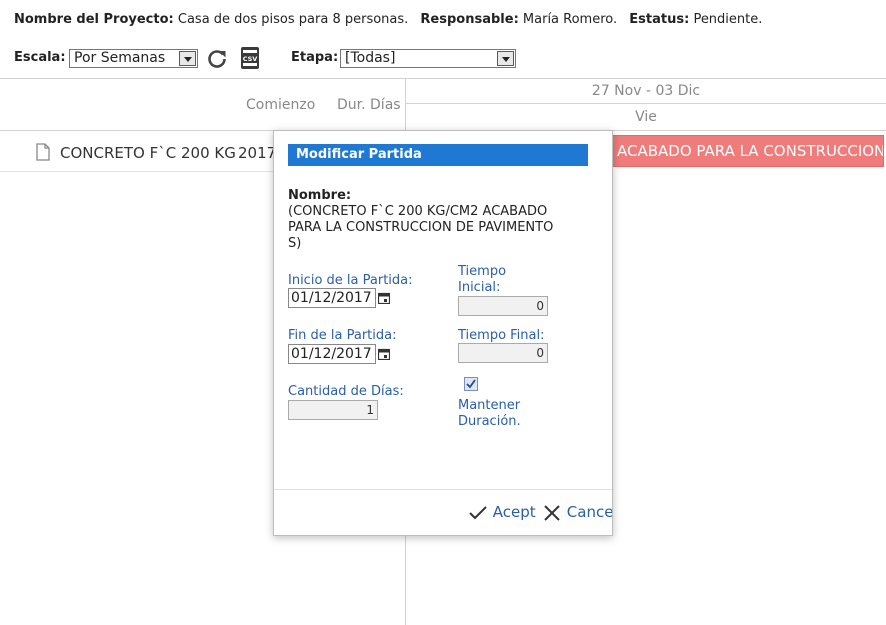  What do you see at coordinates (346, 391) in the screenshot?
I see `days-count-label: Cantidad de Días:` at bounding box center [346, 391].